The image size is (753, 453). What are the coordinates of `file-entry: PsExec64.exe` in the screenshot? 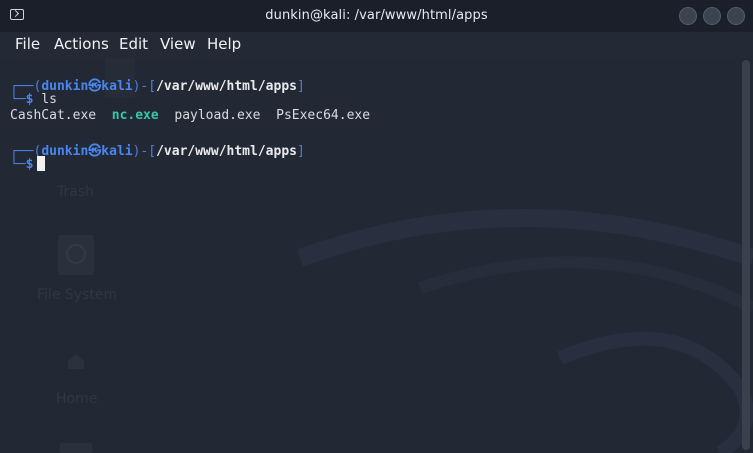 It's located at (323, 115).